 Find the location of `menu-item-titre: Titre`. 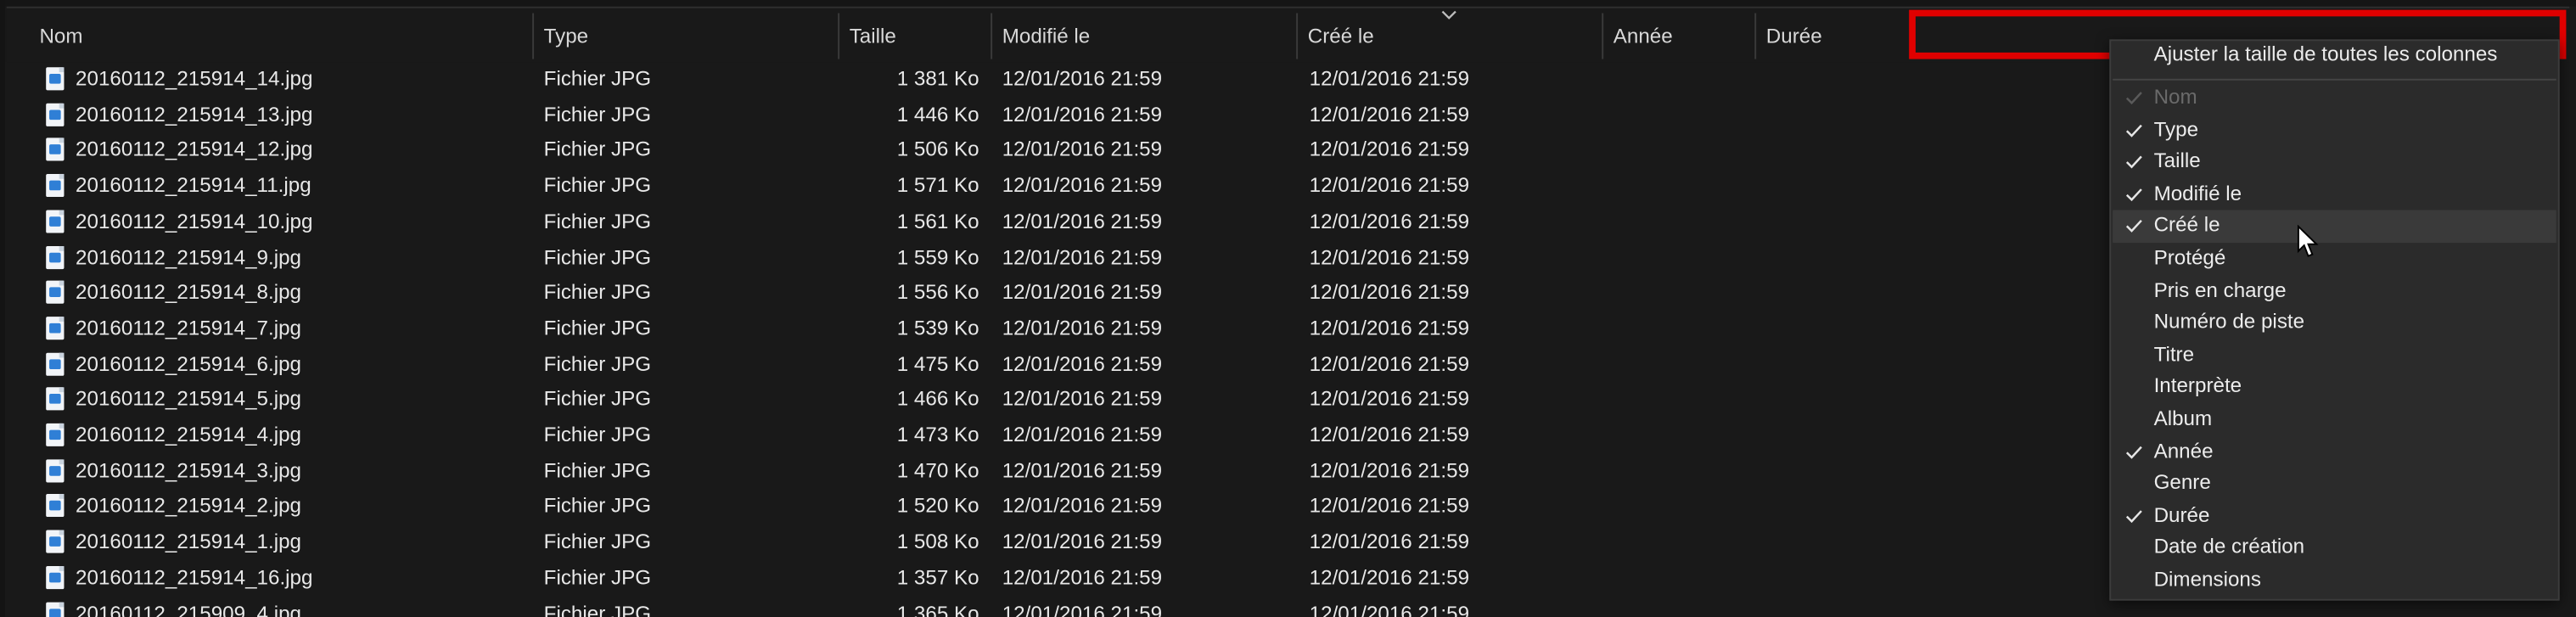

menu-item-titre: Titre is located at coordinates (2334, 355).